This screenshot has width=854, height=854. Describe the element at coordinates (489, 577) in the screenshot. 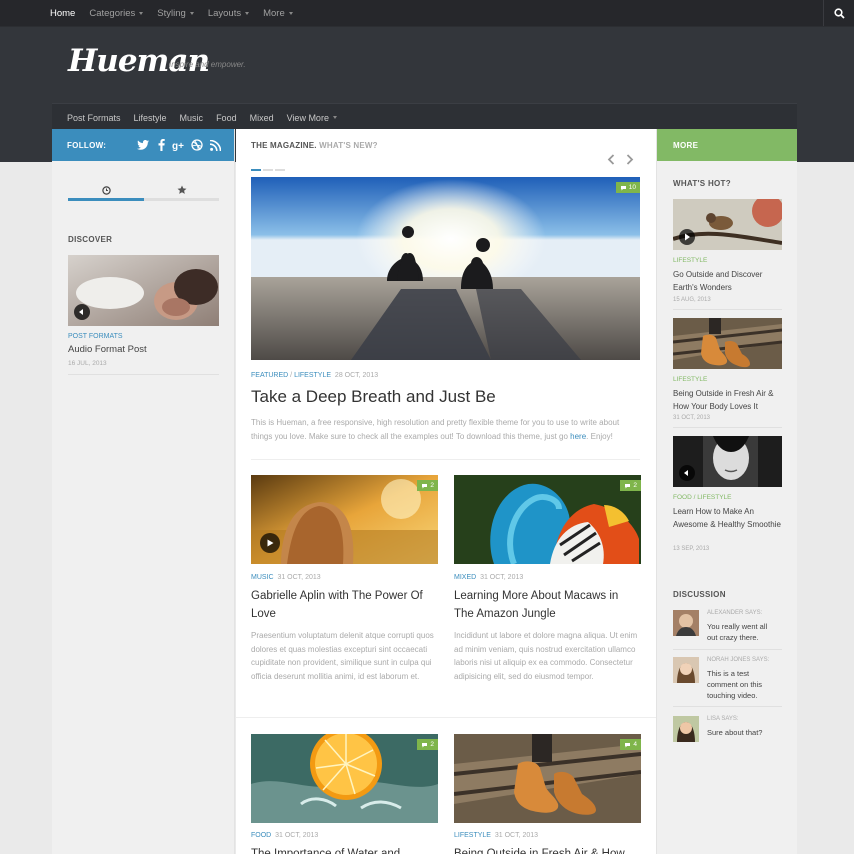

I see `post-meta: MIXED 31 OCT, 2013` at that location.